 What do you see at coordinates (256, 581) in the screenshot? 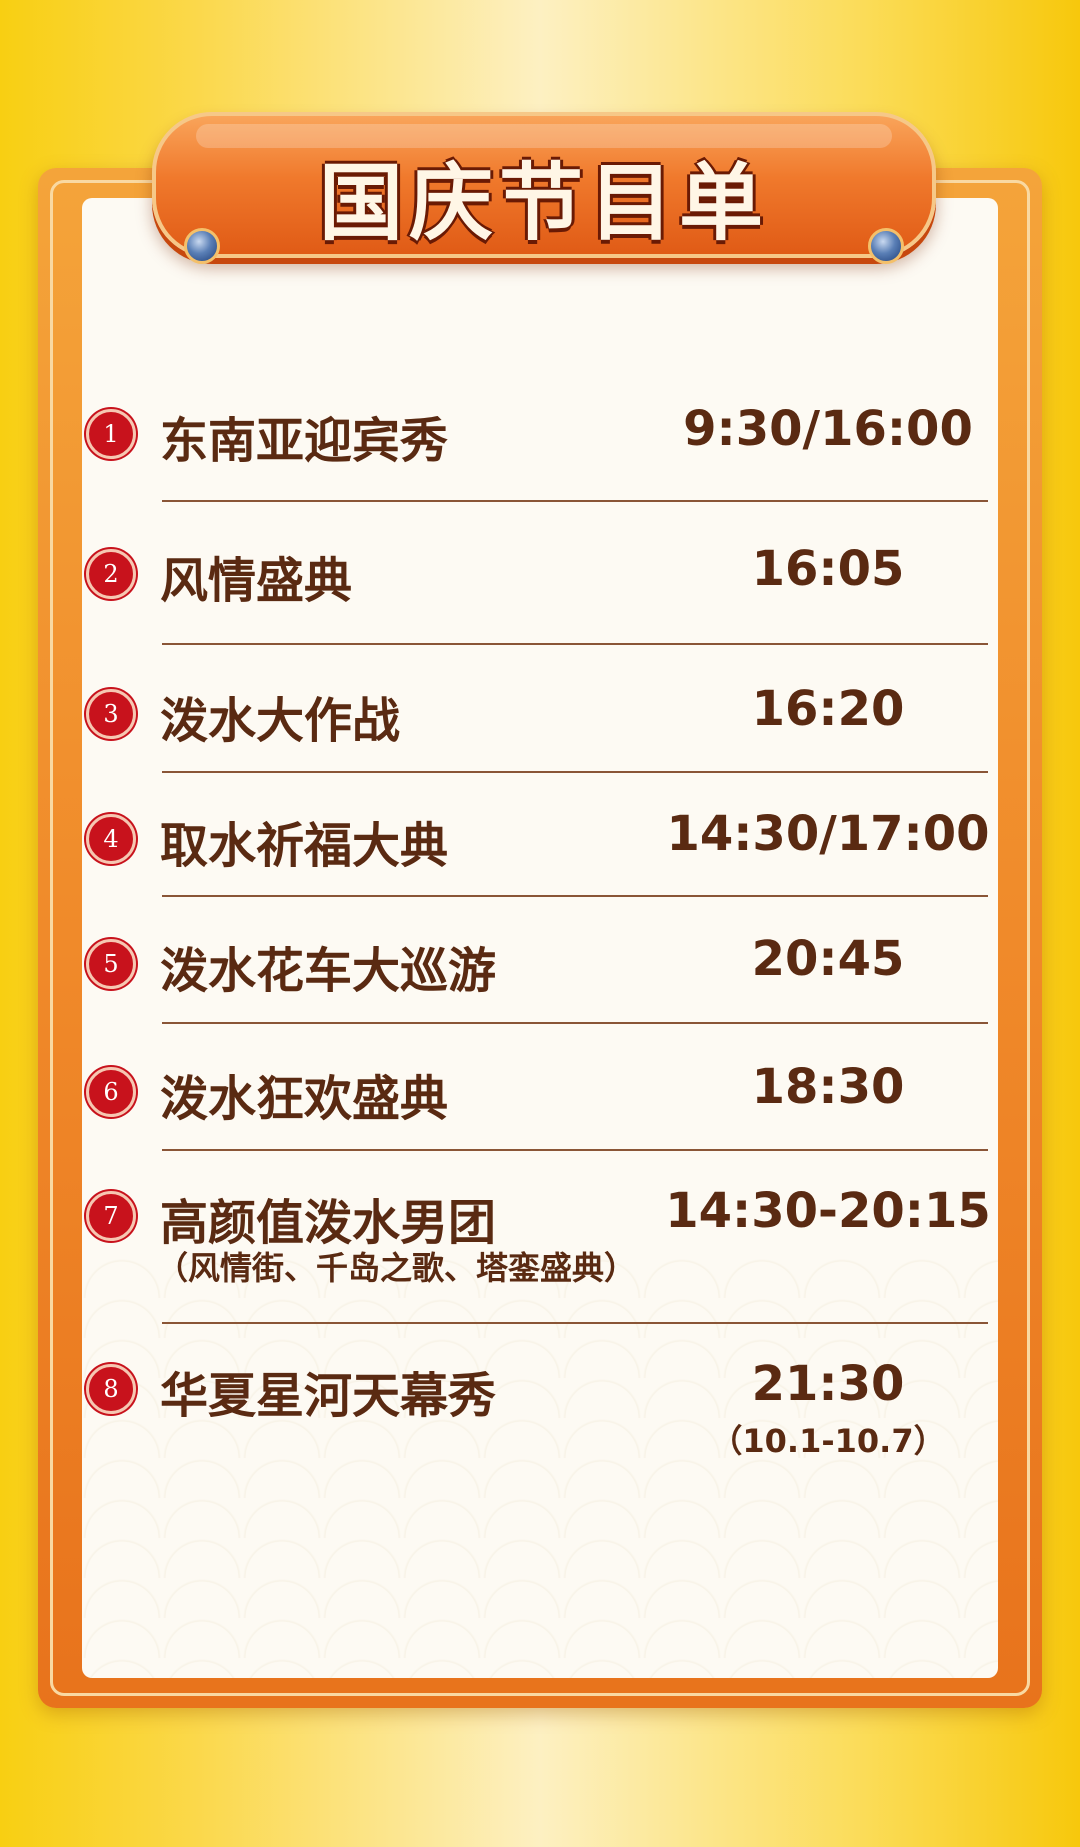
I see `program-name: 风情盛典` at bounding box center [256, 581].